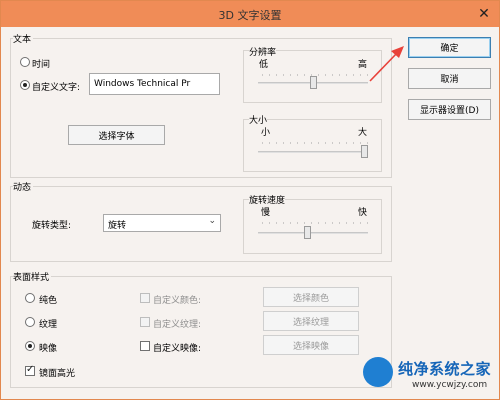 The height and width of the screenshot is (400, 500). I want to click on rotation-type-select: 旋转 ⌄, so click(162, 223).